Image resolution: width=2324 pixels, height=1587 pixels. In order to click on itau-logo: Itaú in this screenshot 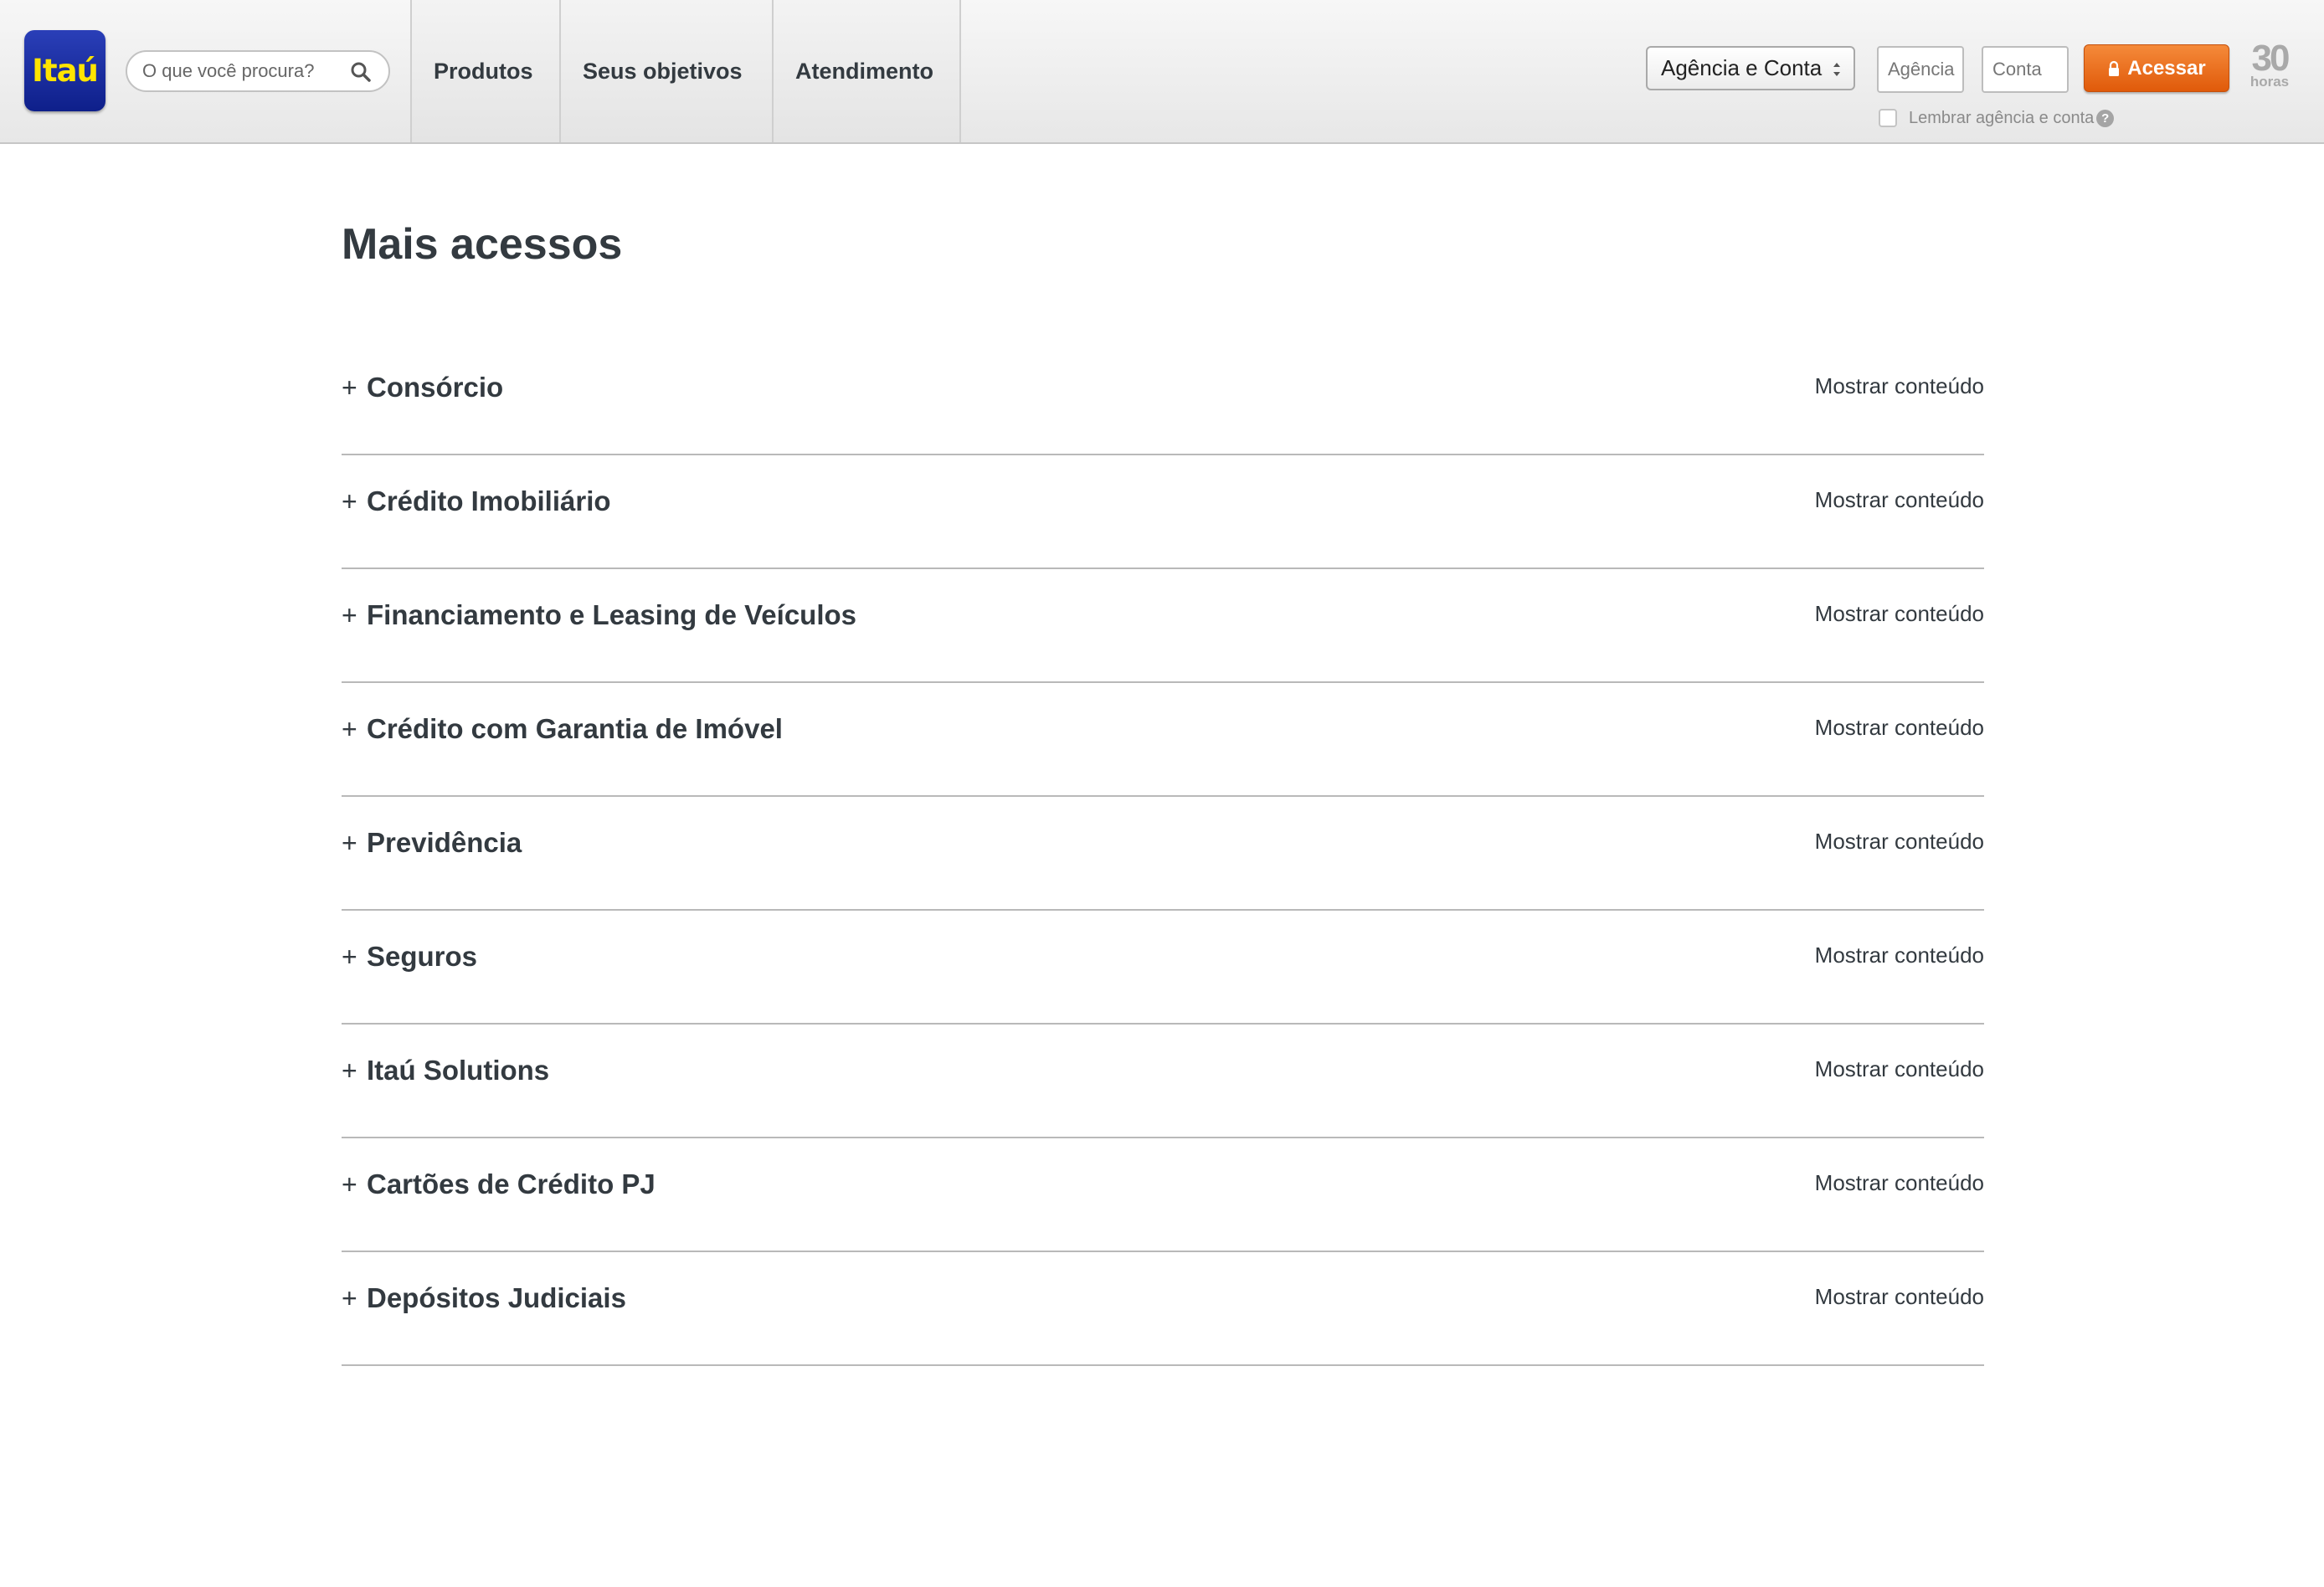, I will do `click(64, 71)`.